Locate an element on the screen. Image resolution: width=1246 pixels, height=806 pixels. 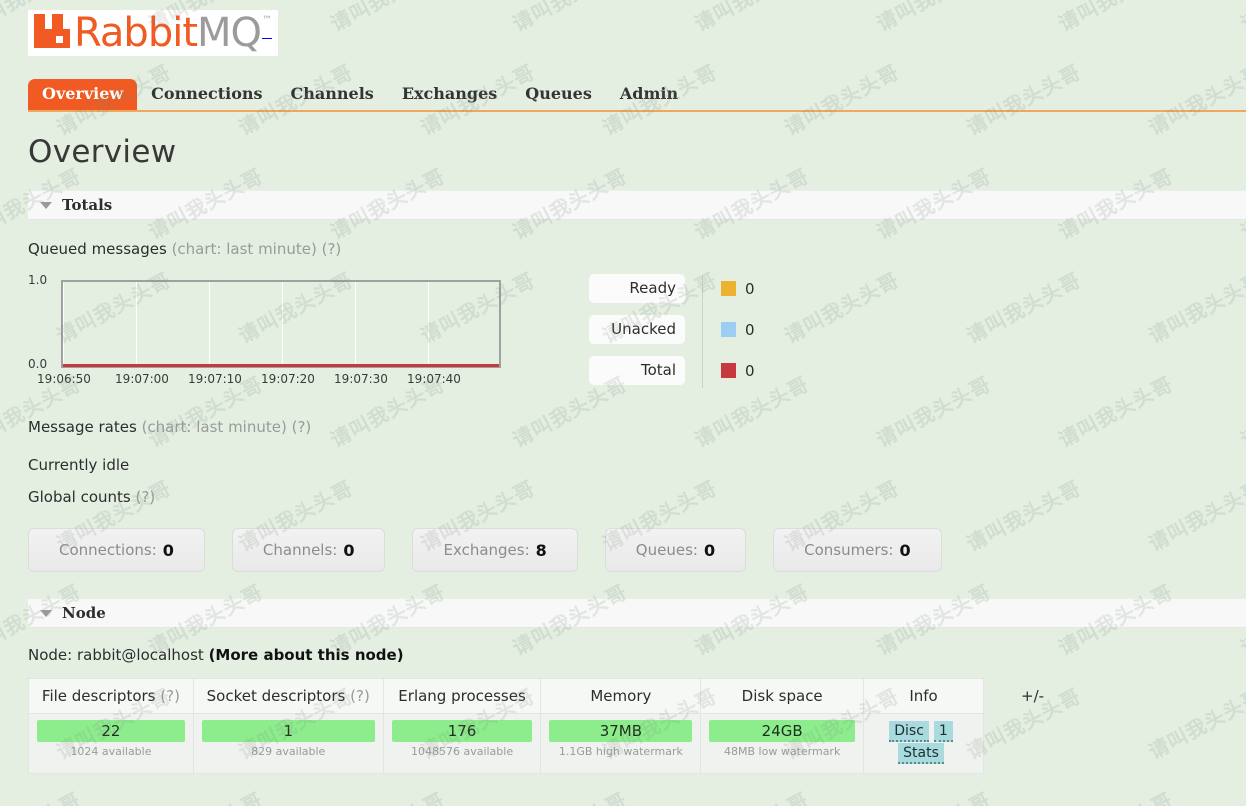
toggle-columns-button: +/- is located at coordinates (1032, 696).